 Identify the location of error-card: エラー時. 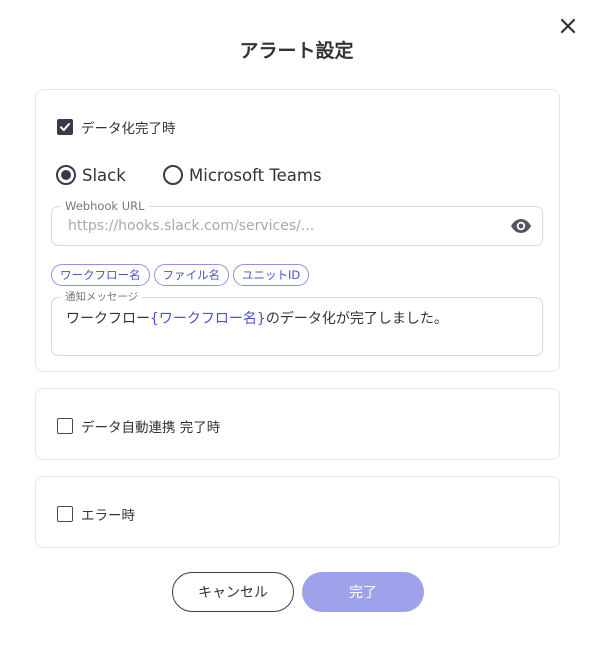
(297, 512).